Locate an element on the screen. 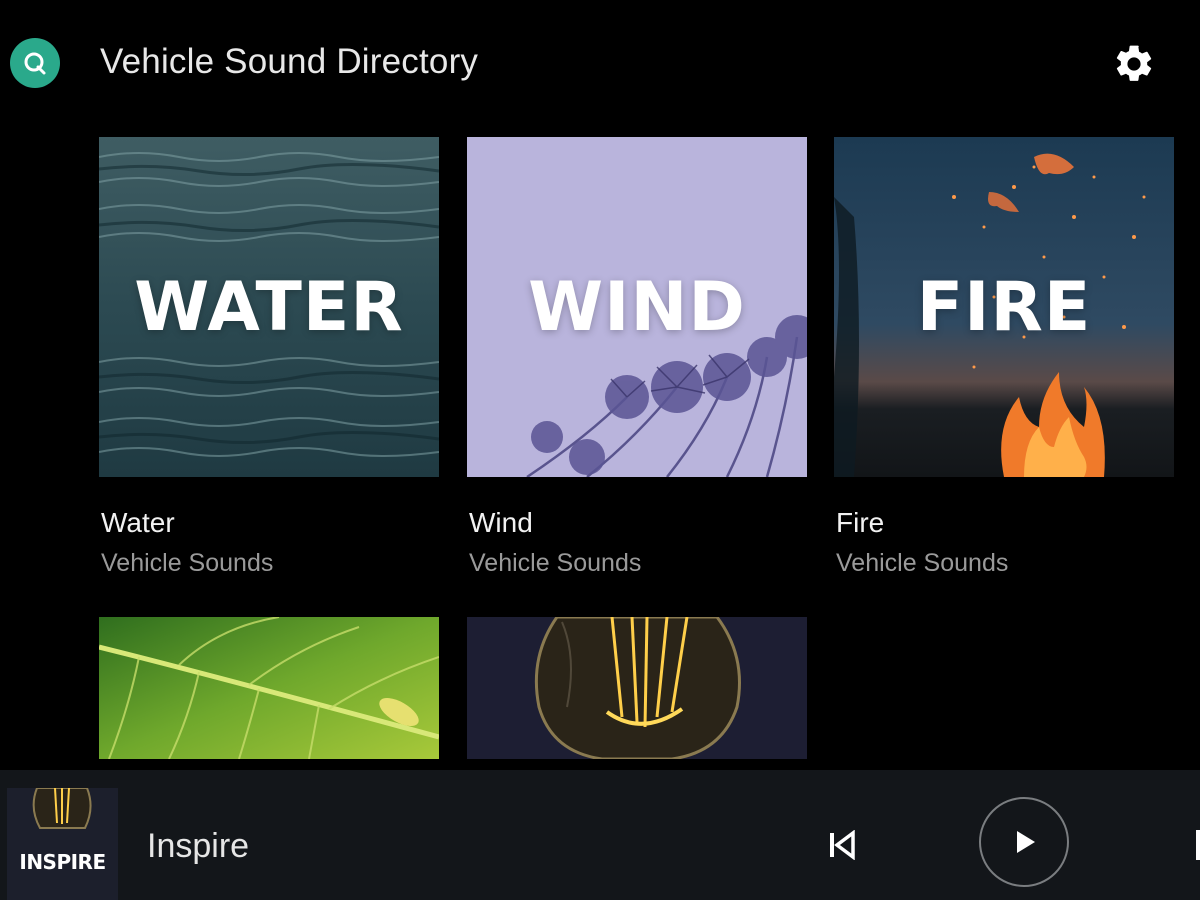 This screenshot has width=1200, height=900. tile-fire: FIRE Fire Vehicle Sounds is located at coordinates (1004, 357).